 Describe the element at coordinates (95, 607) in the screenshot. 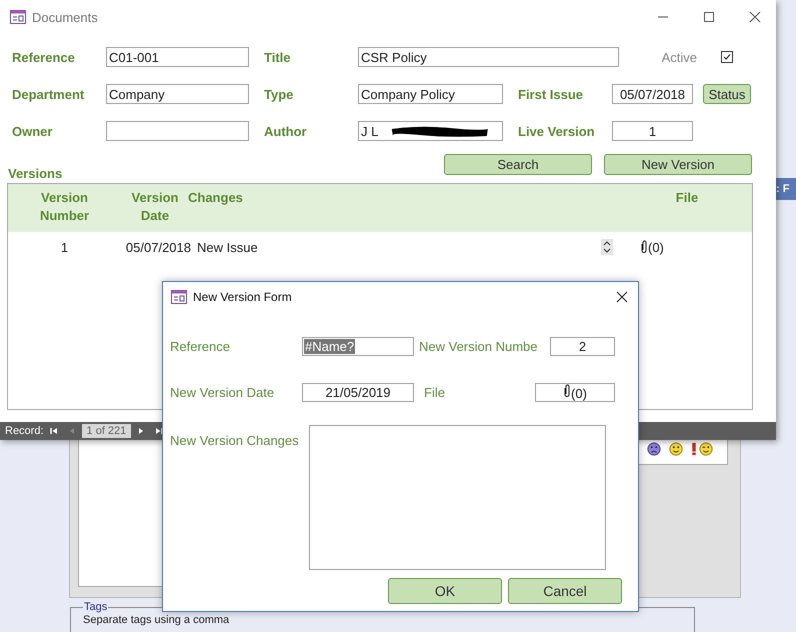

I see `group-title: Tags` at that location.